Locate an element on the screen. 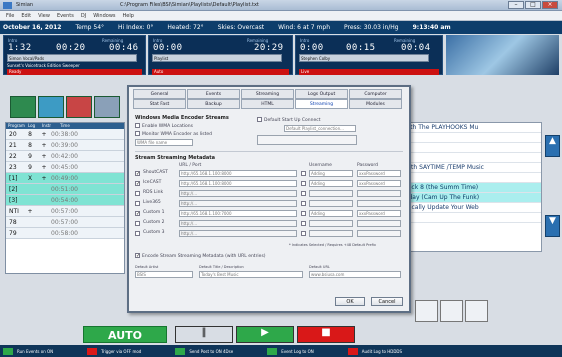 The image size is (562, 357). tab-row2-0: Stat Fast is located at coordinates (159, 104).